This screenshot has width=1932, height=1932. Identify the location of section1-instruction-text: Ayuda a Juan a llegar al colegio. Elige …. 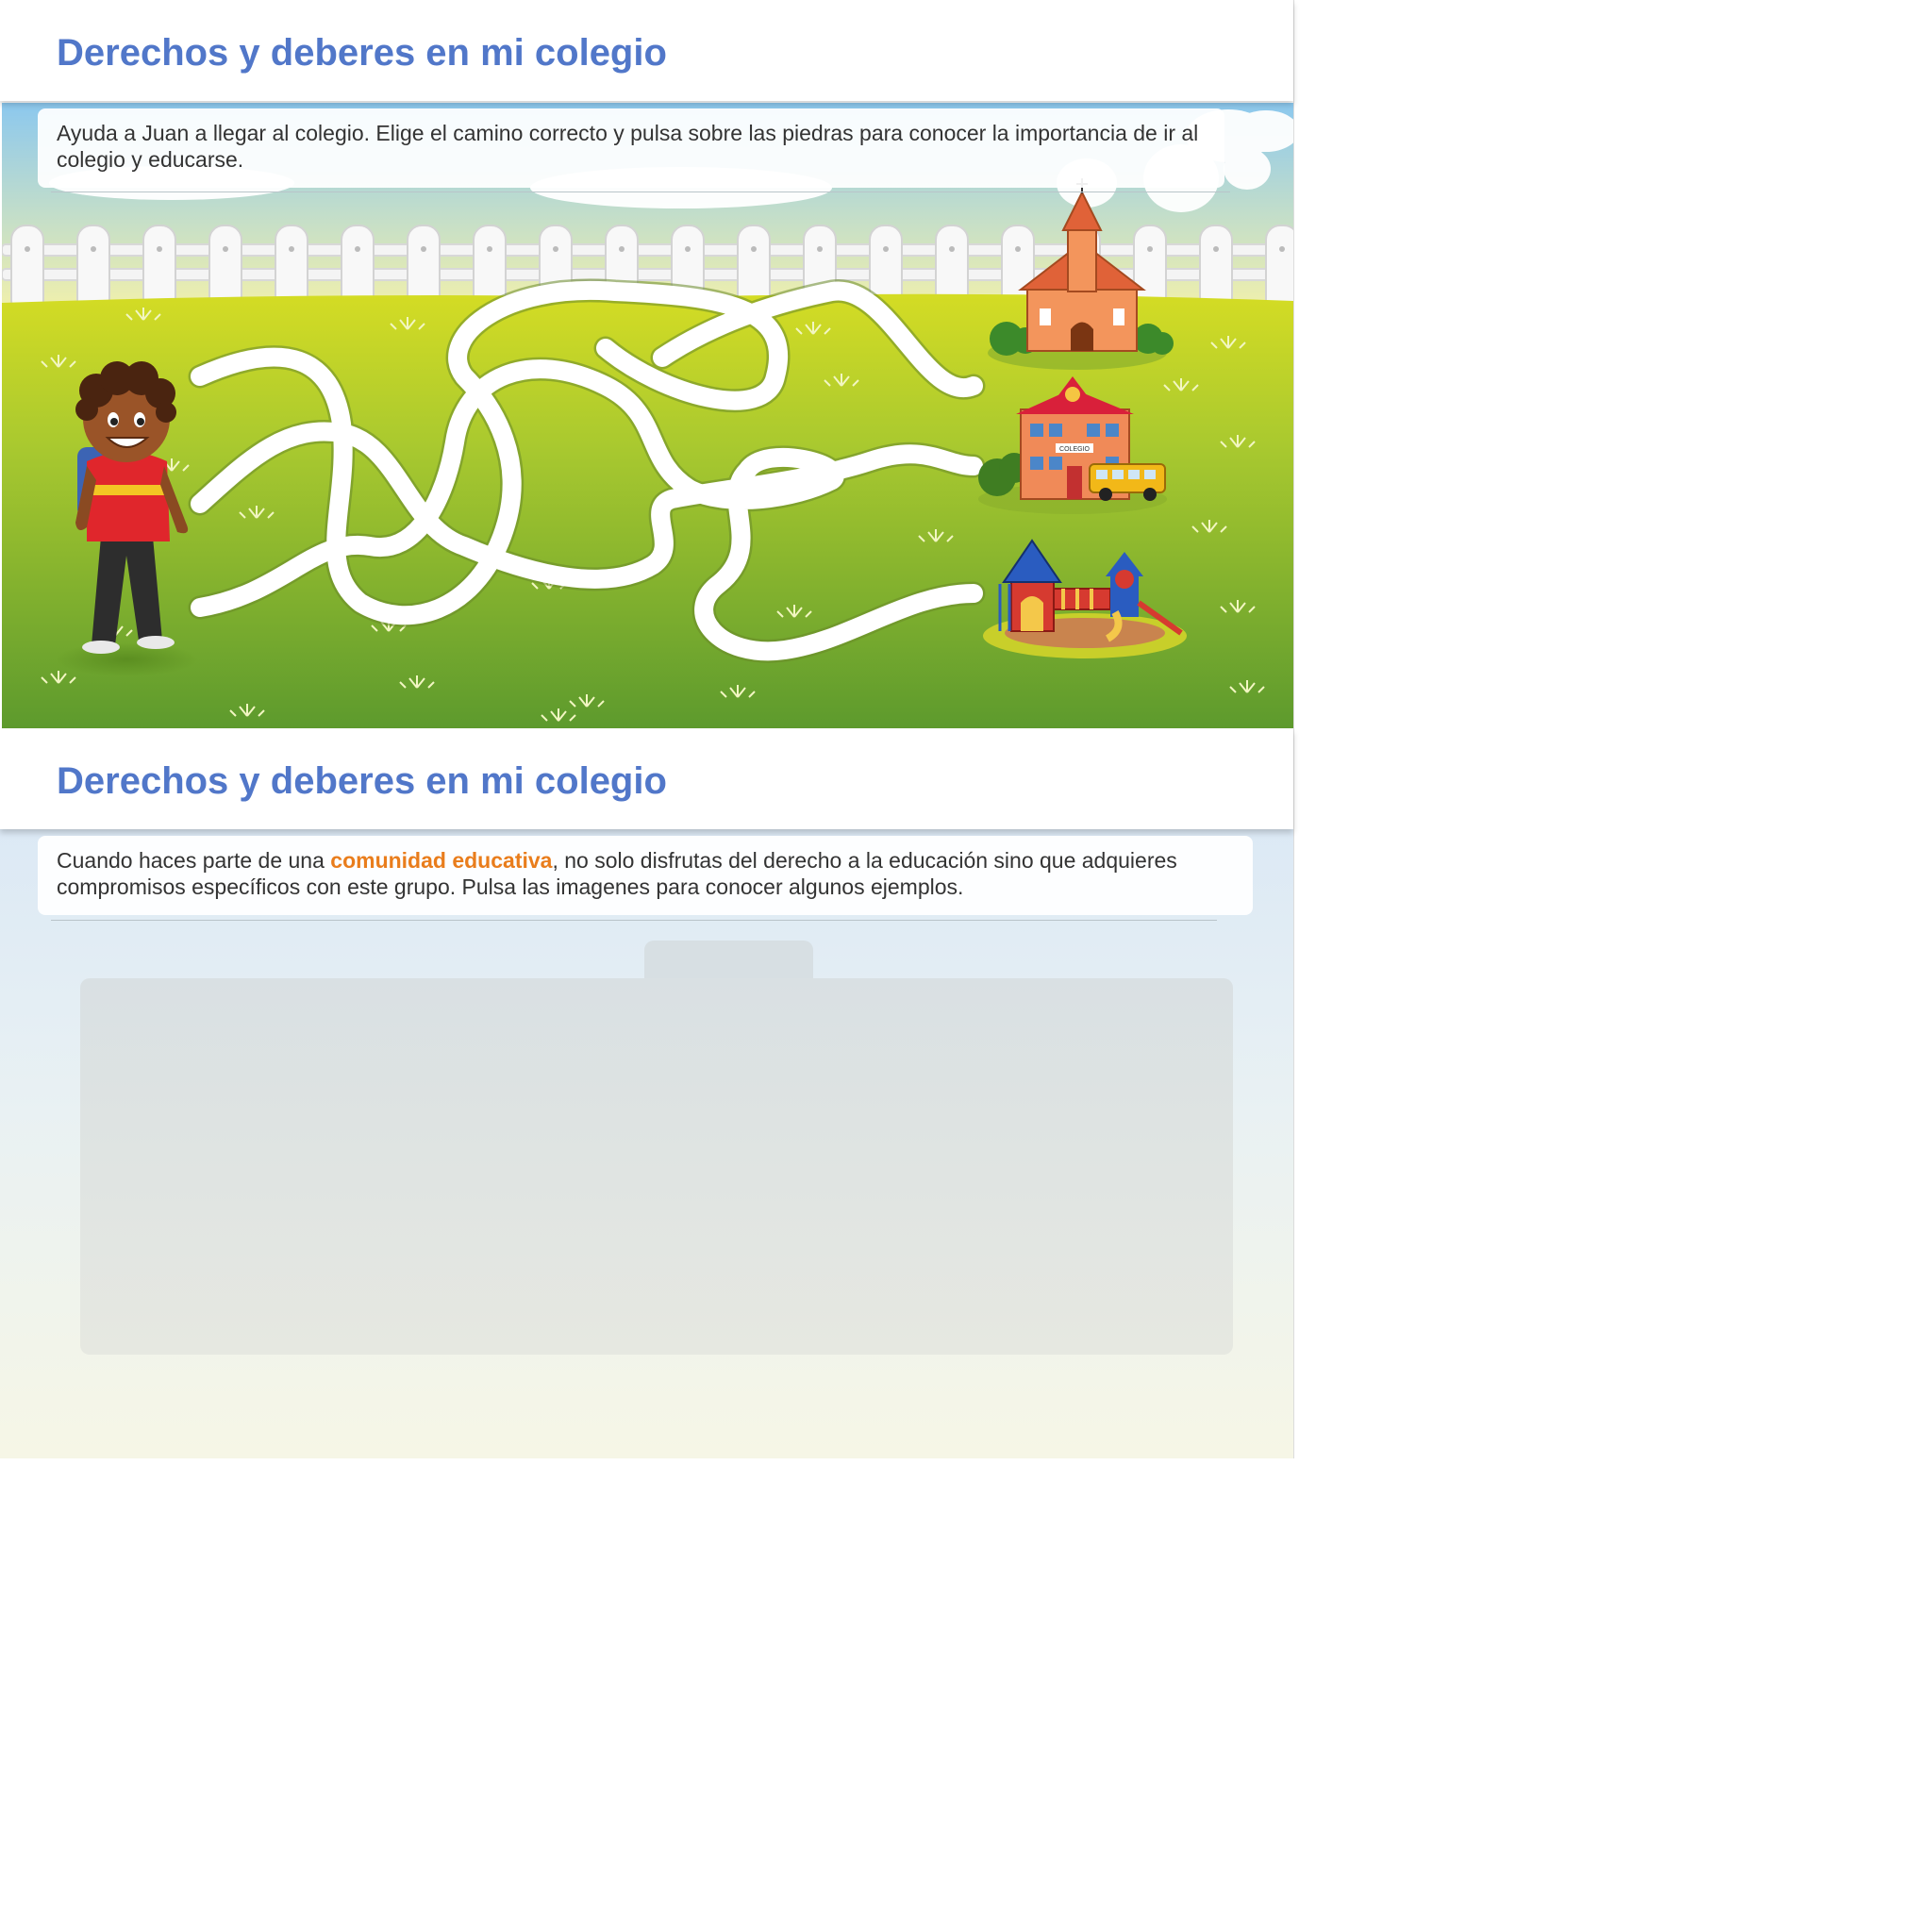
(628, 146).